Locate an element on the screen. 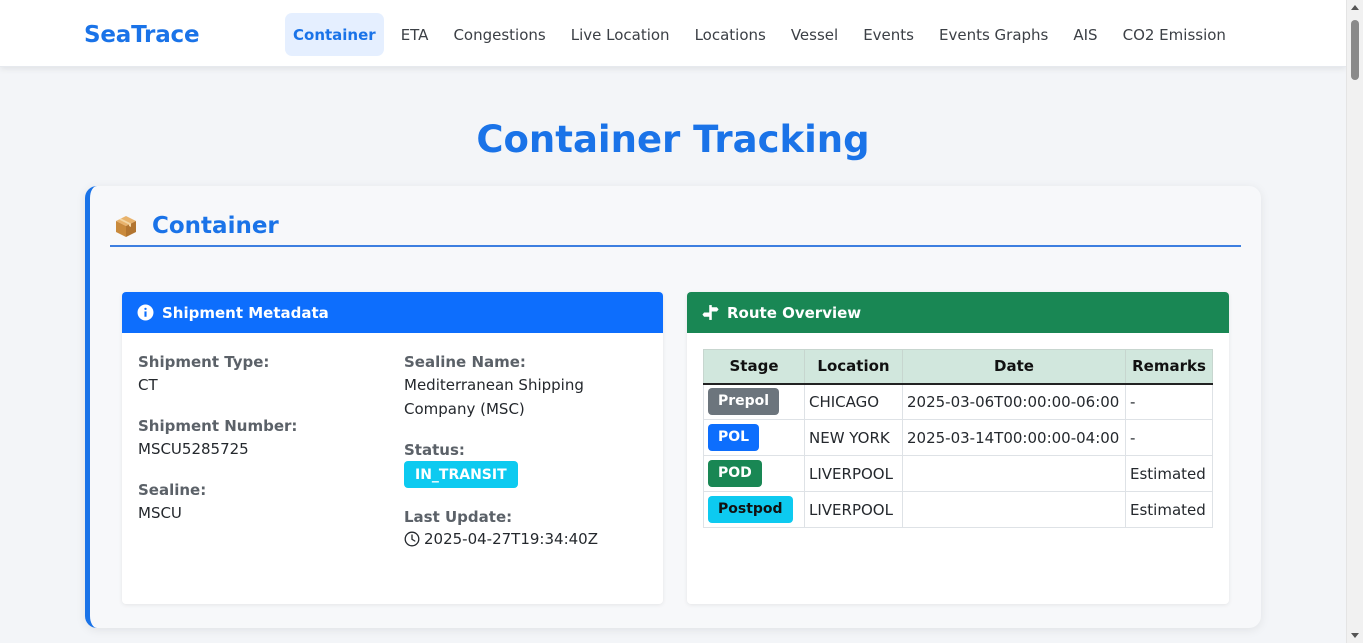 The height and width of the screenshot is (643, 1363). nav-item-vessel: Vessel is located at coordinates (814, 34).